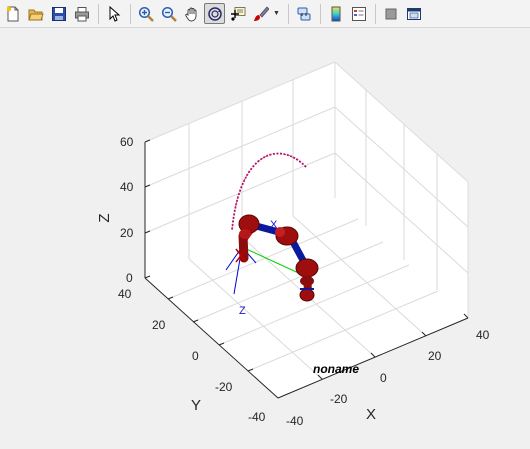 Image resolution: width=530 pixels, height=449 pixels. What do you see at coordinates (127, 233) in the screenshot?
I see `z-tick-label: 20` at bounding box center [127, 233].